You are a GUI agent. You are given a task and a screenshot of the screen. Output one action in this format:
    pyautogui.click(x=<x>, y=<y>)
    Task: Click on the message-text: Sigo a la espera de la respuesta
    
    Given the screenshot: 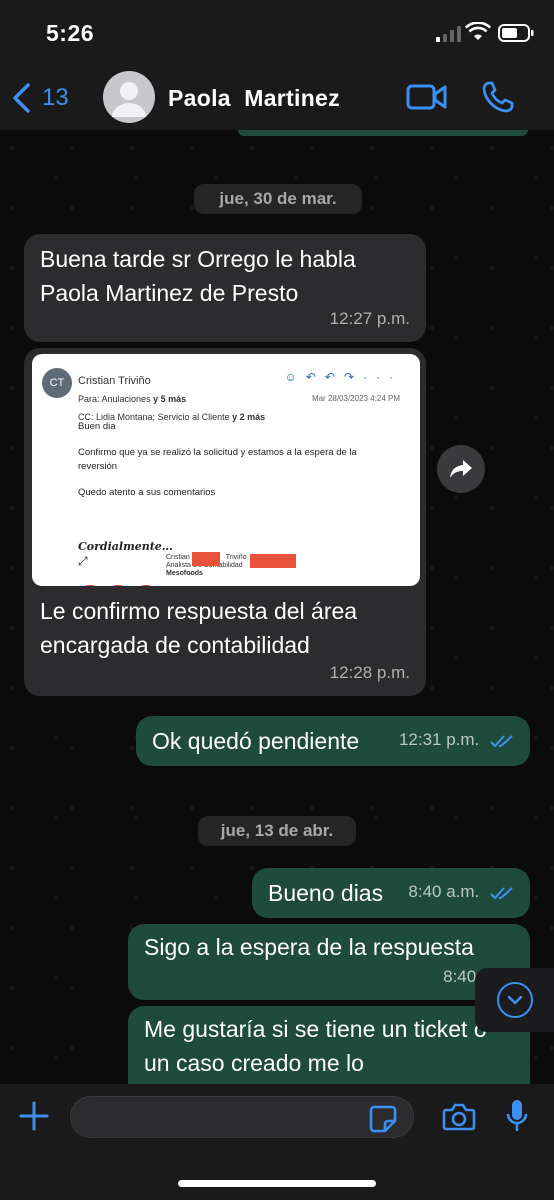 What is the action you would take?
    pyautogui.click(x=309, y=947)
    